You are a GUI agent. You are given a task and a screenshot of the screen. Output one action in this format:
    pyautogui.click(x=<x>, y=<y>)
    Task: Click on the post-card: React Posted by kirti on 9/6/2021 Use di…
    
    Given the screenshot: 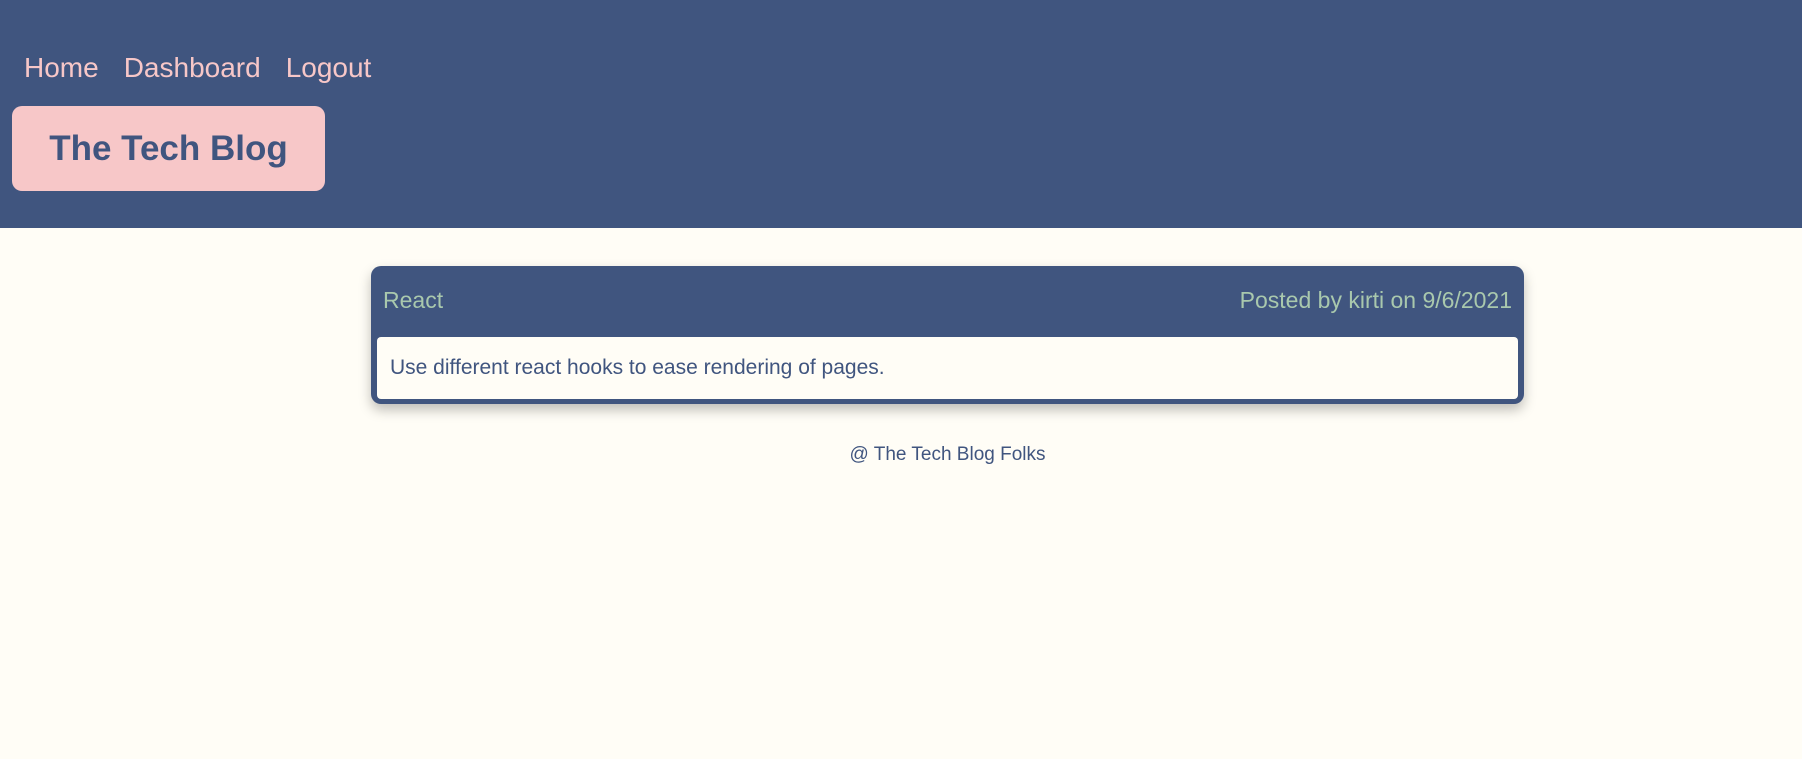 What is the action you would take?
    pyautogui.click(x=947, y=335)
    